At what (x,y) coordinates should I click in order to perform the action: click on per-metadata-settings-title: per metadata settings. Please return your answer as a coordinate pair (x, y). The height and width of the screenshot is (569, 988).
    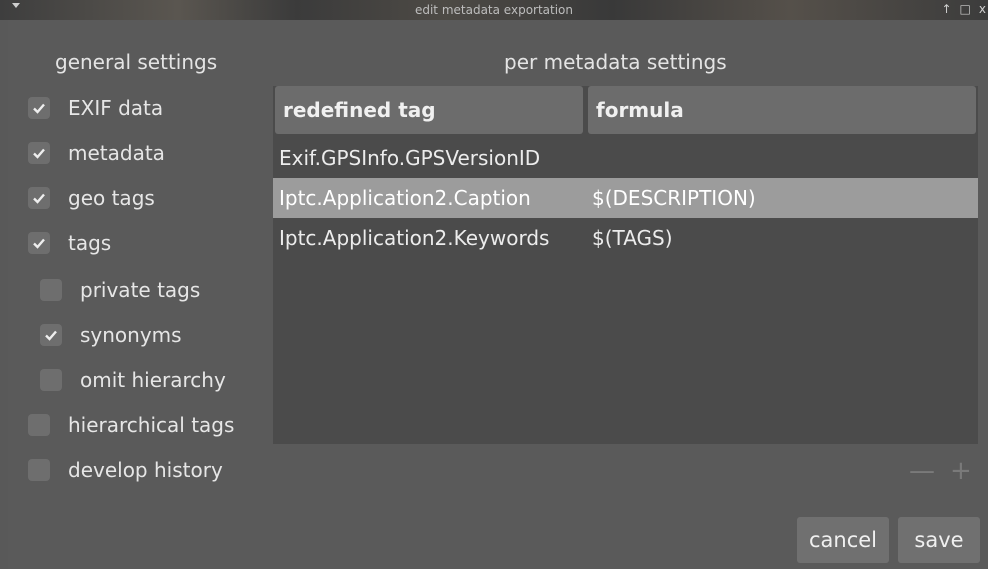
    Looking at the image, I should click on (615, 62).